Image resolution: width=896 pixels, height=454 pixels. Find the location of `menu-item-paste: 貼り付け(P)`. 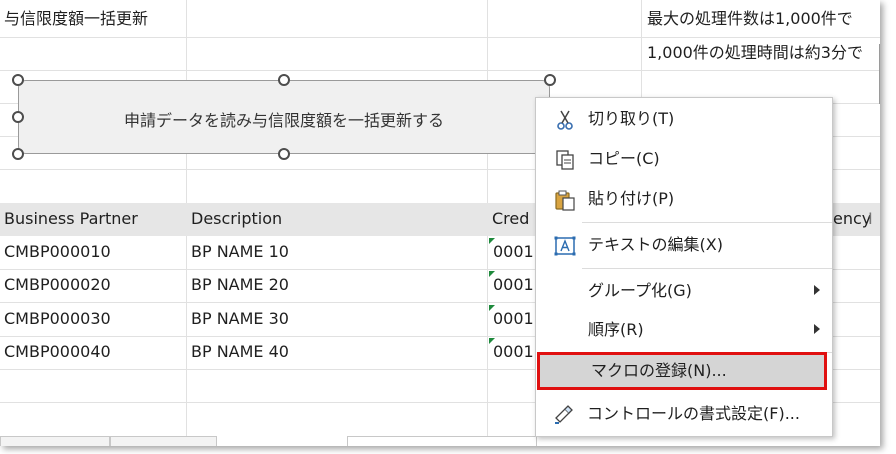

menu-item-paste: 貼り付け(P) is located at coordinates (684, 199).